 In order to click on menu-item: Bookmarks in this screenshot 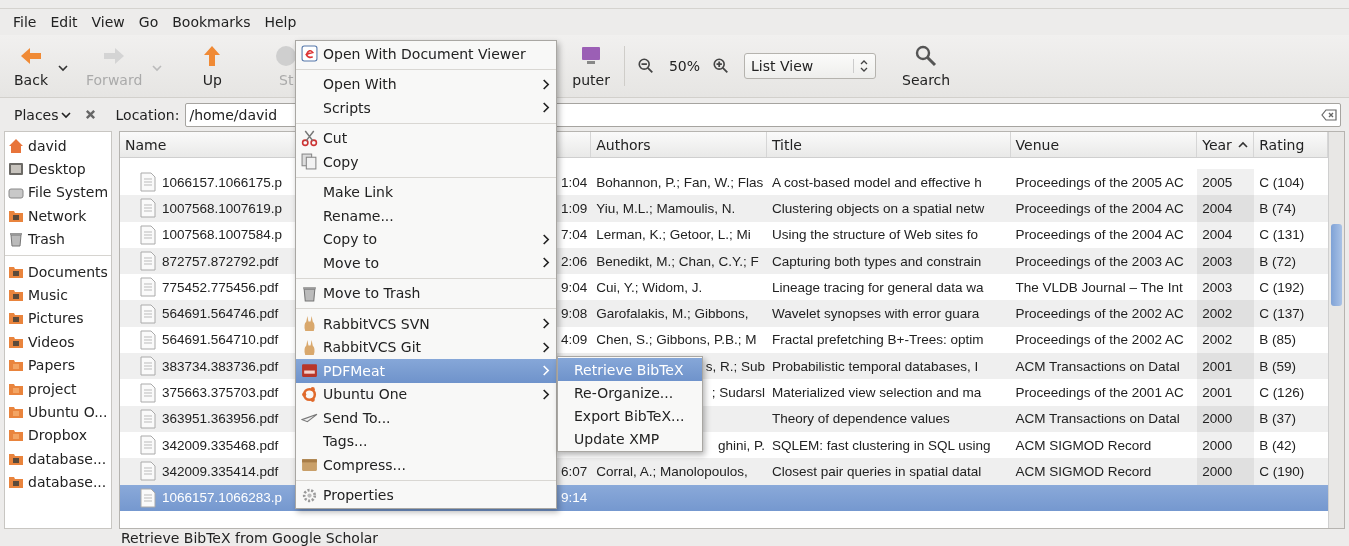, I will do `click(211, 22)`.